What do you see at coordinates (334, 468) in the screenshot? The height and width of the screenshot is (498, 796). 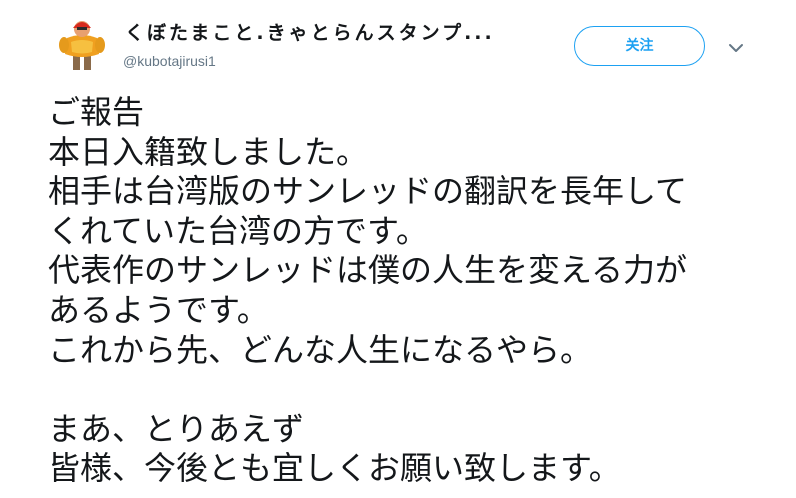 I see `tweet-line: 皆様、今後とも宜しくお願い致します。` at bounding box center [334, 468].